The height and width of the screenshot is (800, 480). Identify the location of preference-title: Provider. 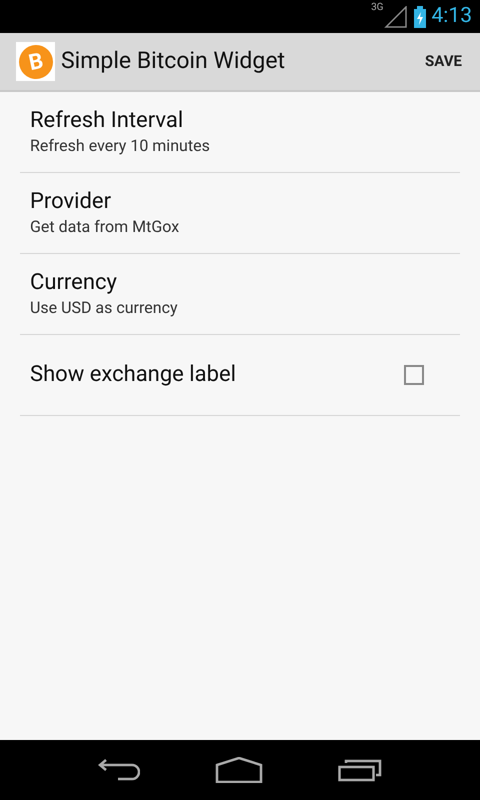
(71, 202).